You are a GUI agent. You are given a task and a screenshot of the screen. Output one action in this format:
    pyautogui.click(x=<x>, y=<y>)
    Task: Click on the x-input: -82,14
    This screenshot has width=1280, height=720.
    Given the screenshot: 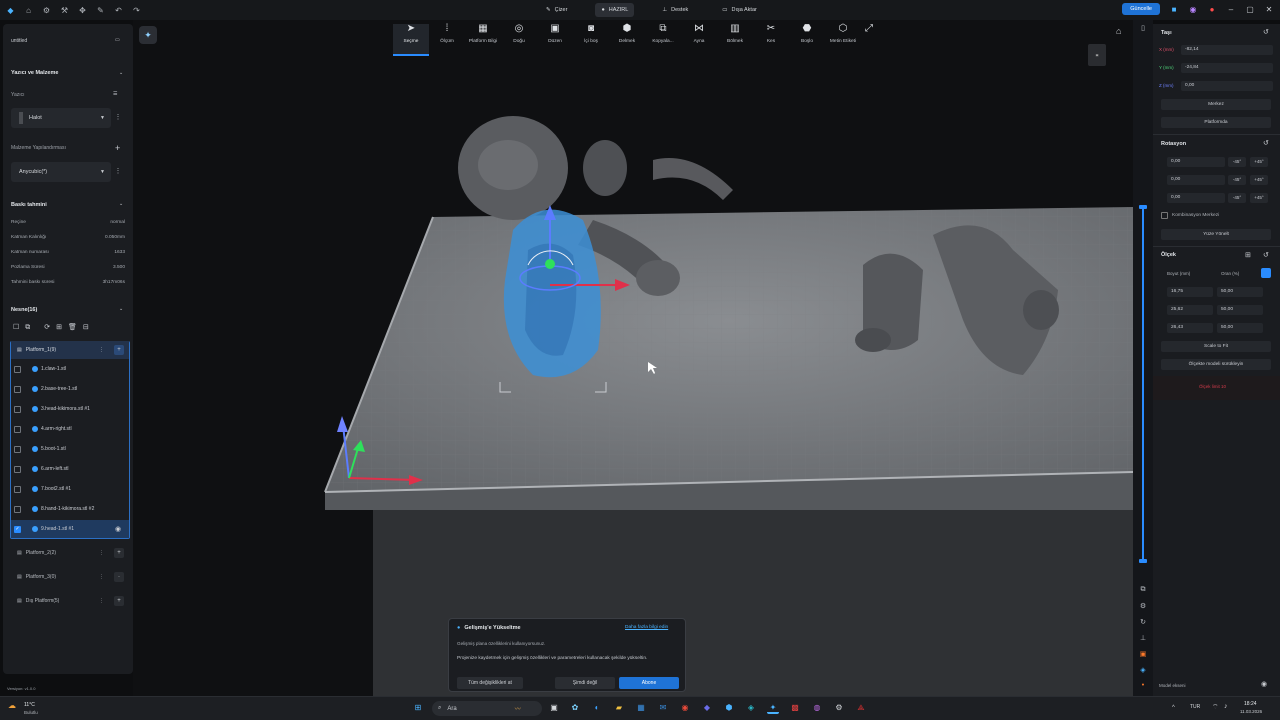 What is the action you would take?
    pyautogui.click(x=1227, y=50)
    